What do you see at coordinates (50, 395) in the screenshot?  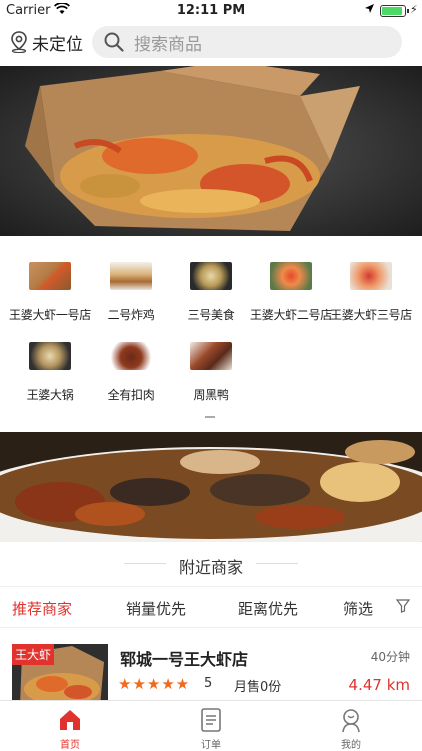 I see `category-label: 王婆大锅` at bounding box center [50, 395].